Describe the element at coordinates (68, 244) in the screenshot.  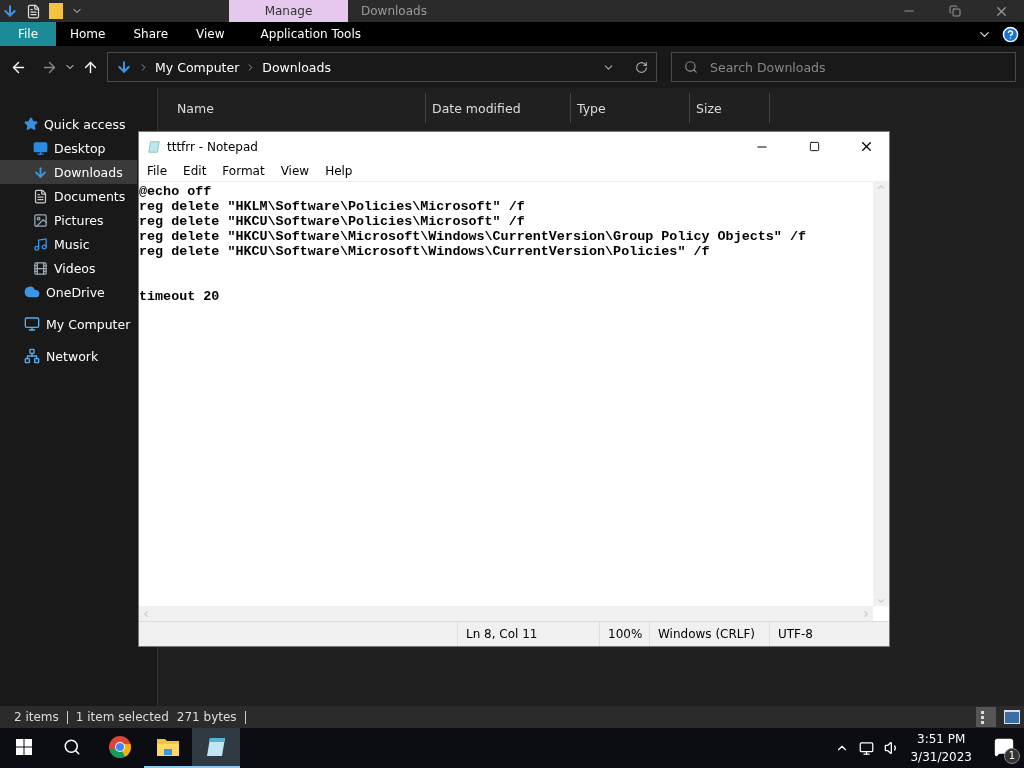
I see `nav-item: Music` at that location.